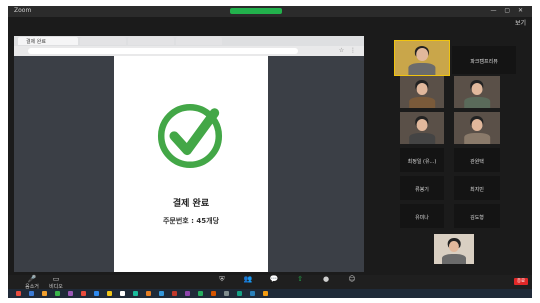  I want to click on end-meeting-button: 종료, so click(521, 281).